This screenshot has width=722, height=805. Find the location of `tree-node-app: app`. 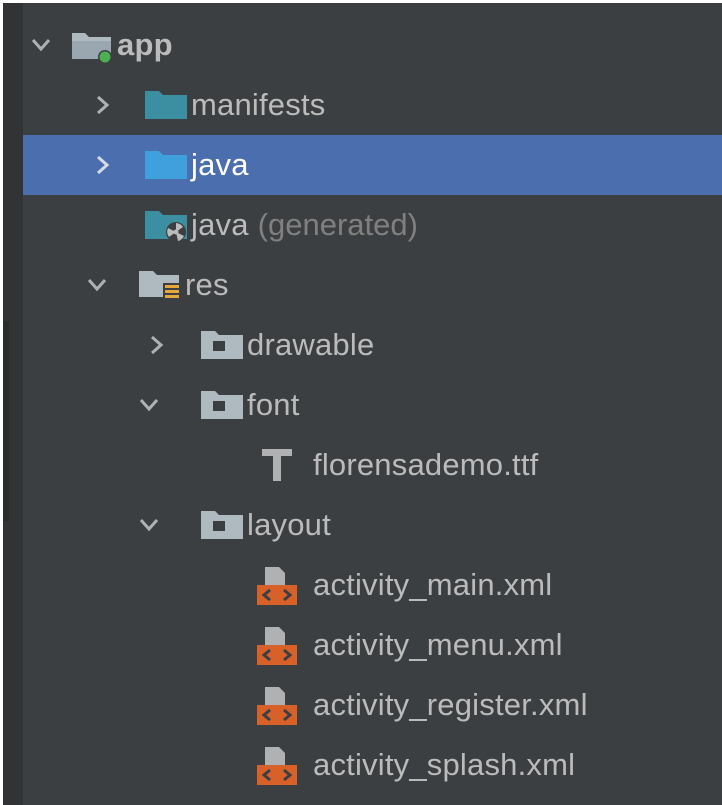

tree-node-app: app is located at coordinates (372, 45).